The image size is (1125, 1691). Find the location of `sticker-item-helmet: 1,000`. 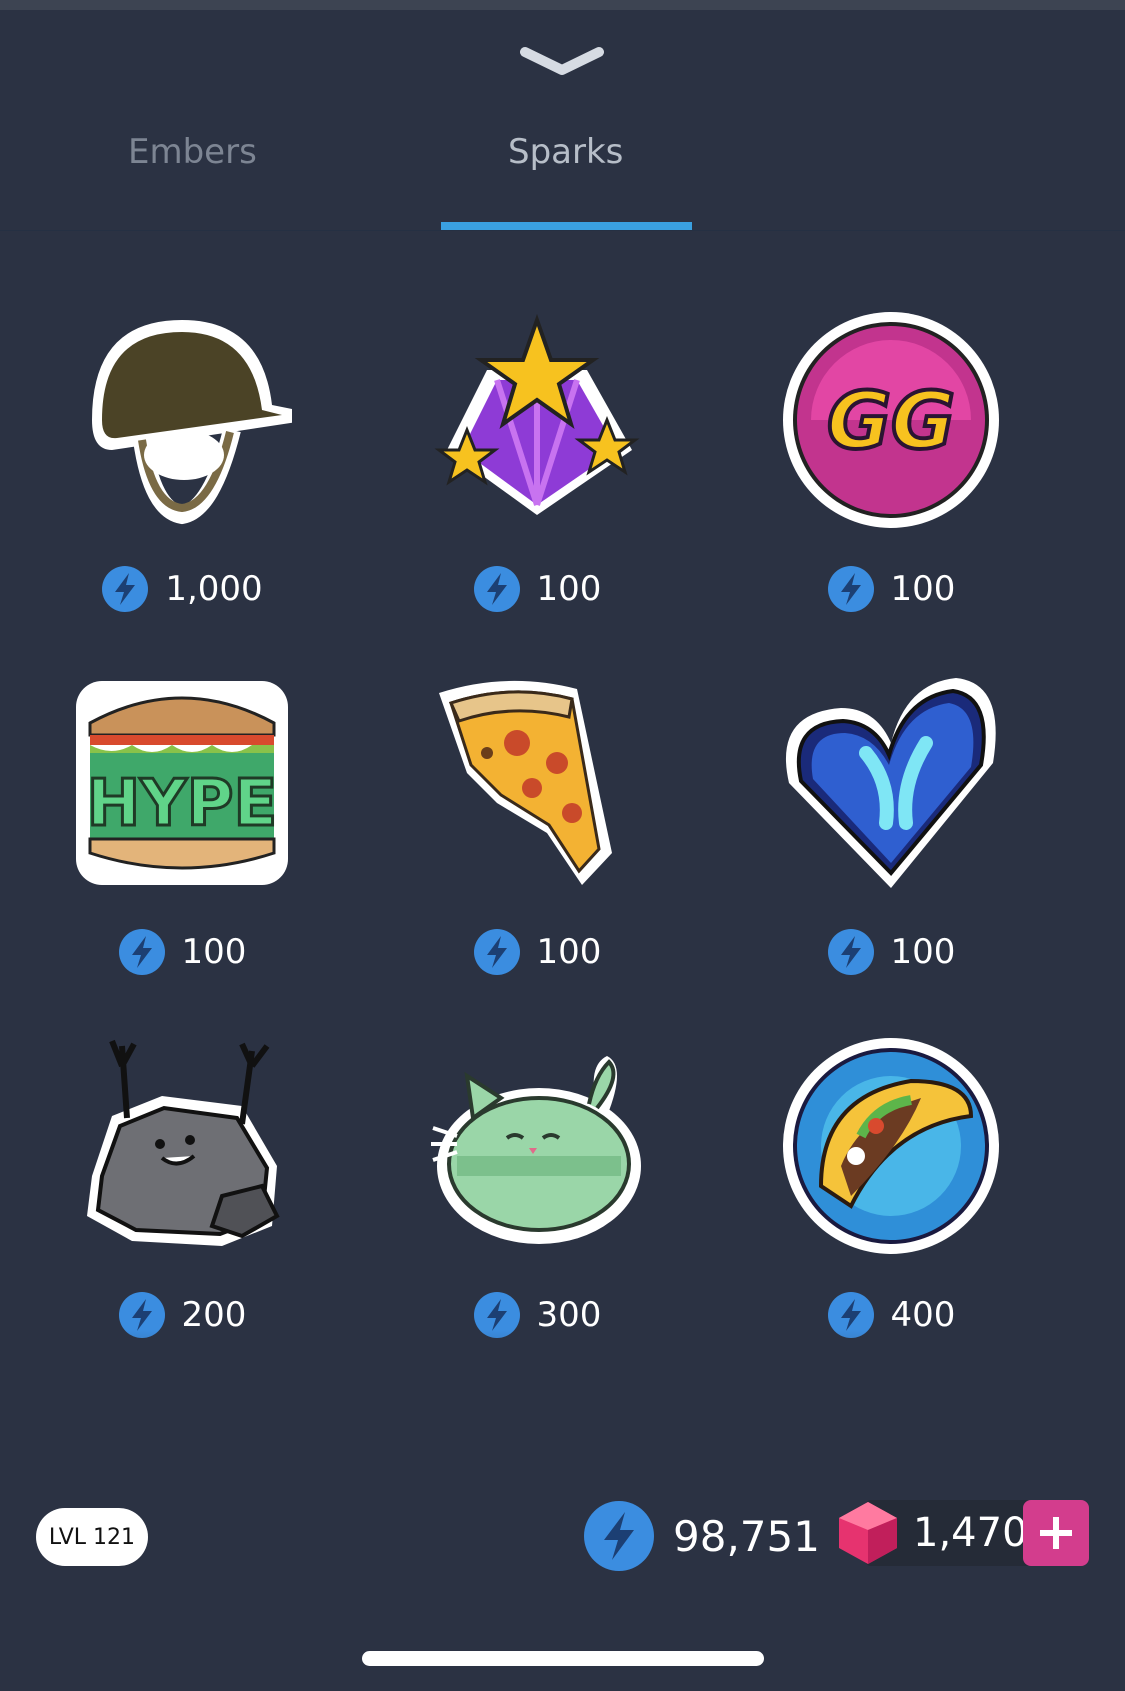

sticker-item-helmet: 1,000 is located at coordinates (182, 470).